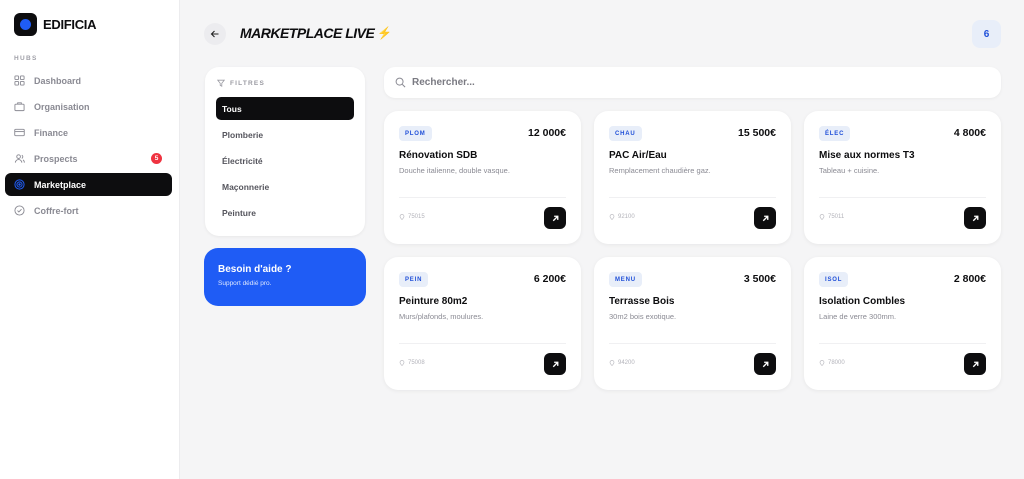 The width and height of the screenshot is (1024, 479). I want to click on listing-location: 94200, so click(622, 363).